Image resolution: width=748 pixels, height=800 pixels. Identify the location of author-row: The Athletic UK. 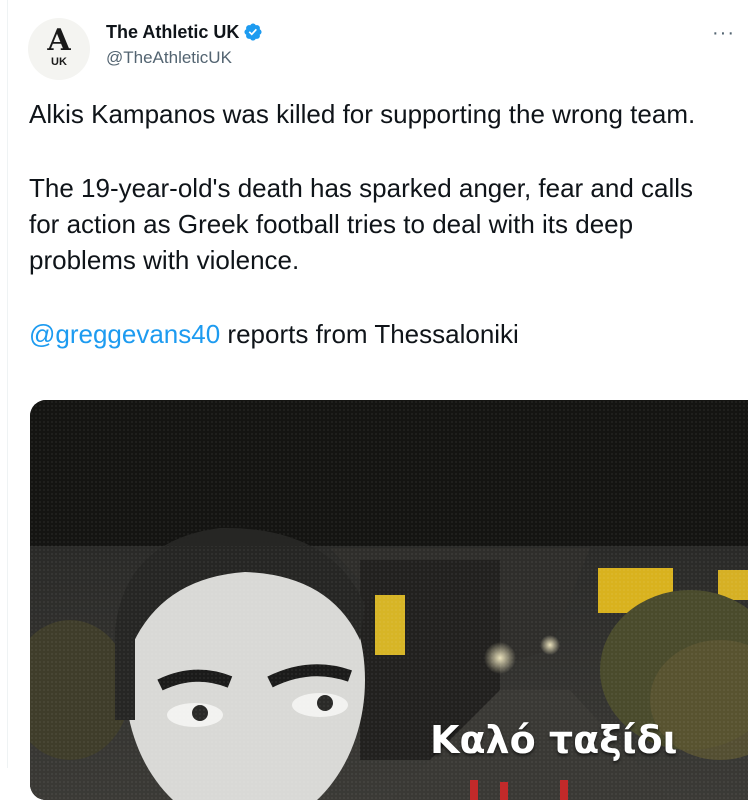
(184, 32).